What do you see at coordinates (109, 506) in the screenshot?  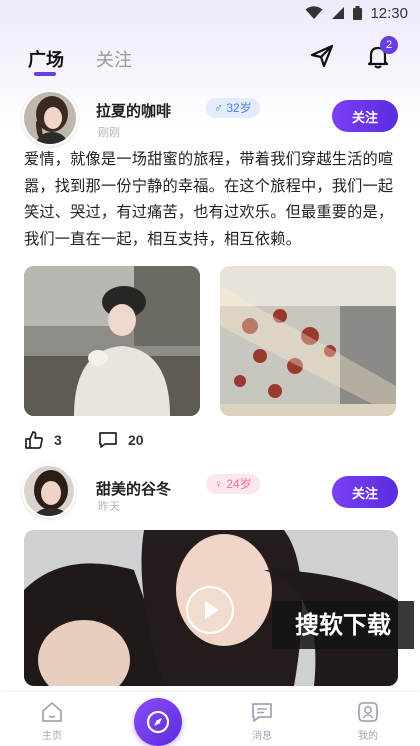 I see `post-time: 昨天` at bounding box center [109, 506].